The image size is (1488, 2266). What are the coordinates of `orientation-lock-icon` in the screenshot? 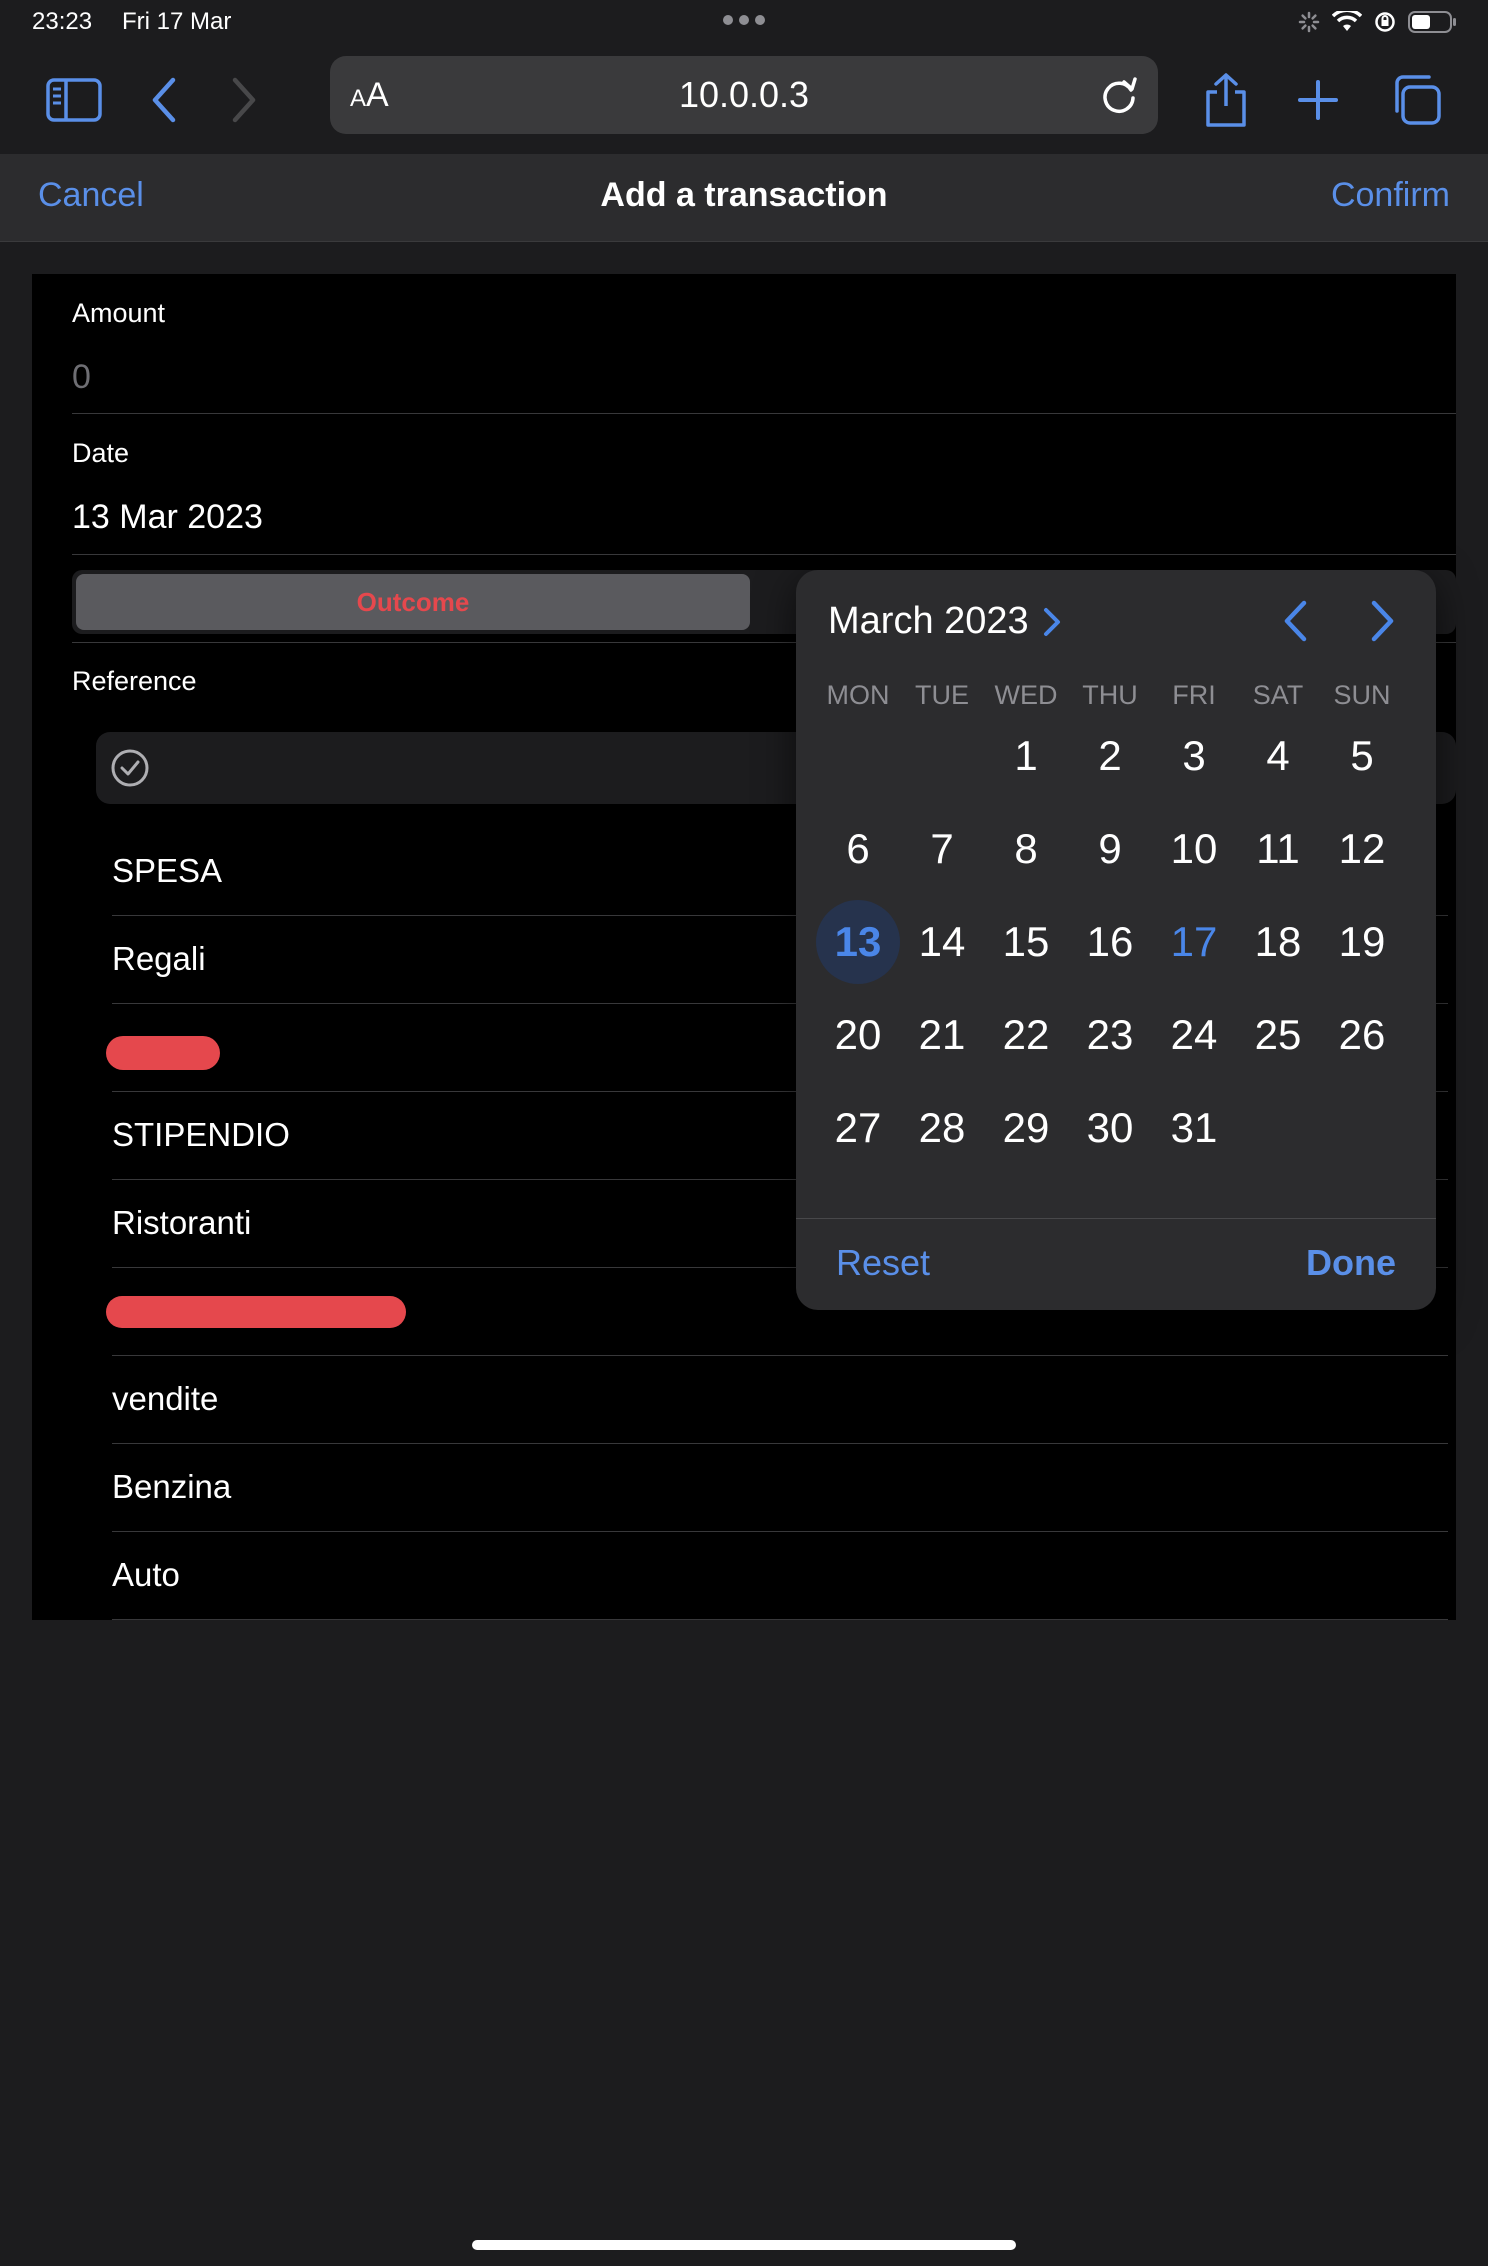 It's located at (1385, 22).